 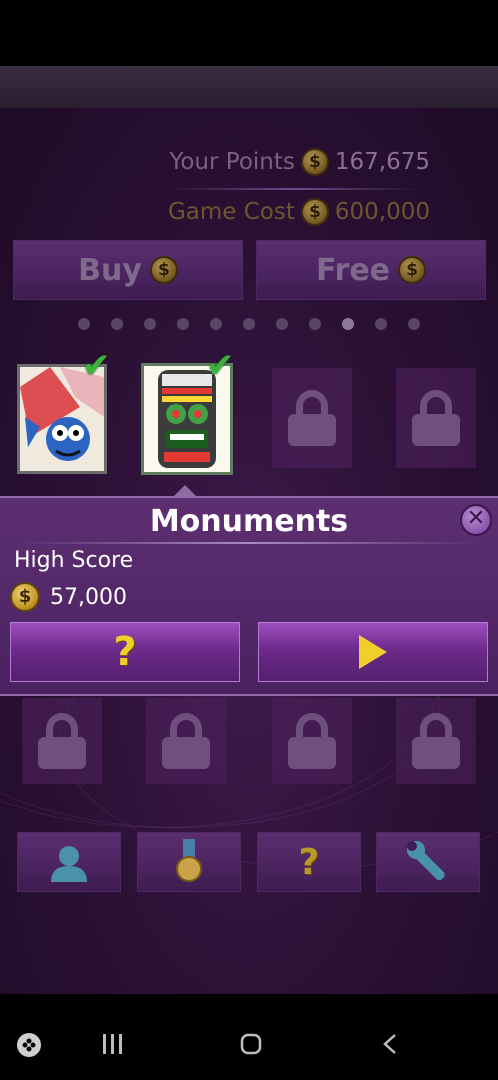 I want to click on achievements-button, so click(x=189, y=862).